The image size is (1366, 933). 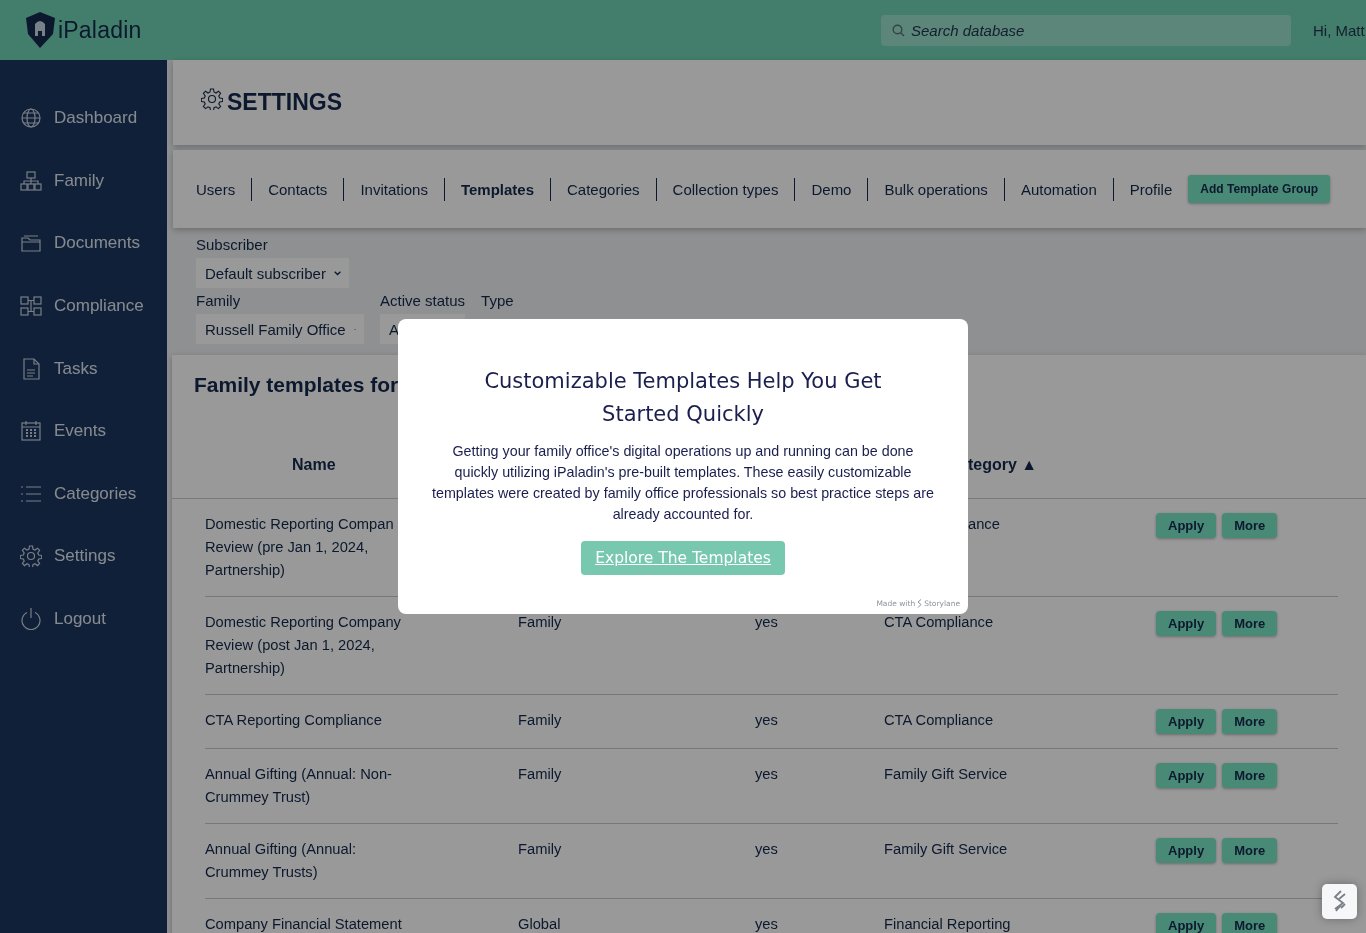 What do you see at coordinates (299, 786) in the screenshot?
I see `template-name: Annual Gifting (Annual: Non- Crummey Trust)` at bounding box center [299, 786].